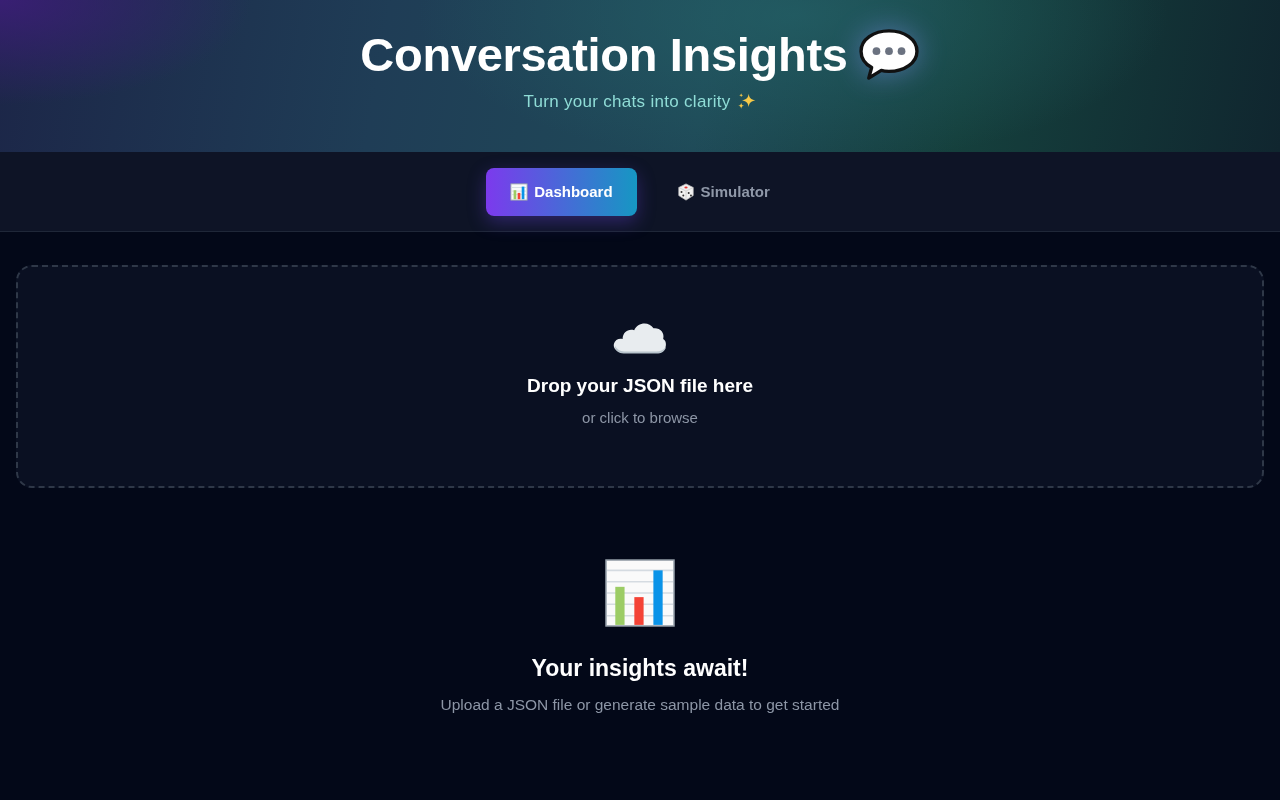 This screenshot has width=1280, height=800. What do you see at coordinates (723, 191) in the screenshot?
I see `tab: Simulator` at bounding box center [723, 191].